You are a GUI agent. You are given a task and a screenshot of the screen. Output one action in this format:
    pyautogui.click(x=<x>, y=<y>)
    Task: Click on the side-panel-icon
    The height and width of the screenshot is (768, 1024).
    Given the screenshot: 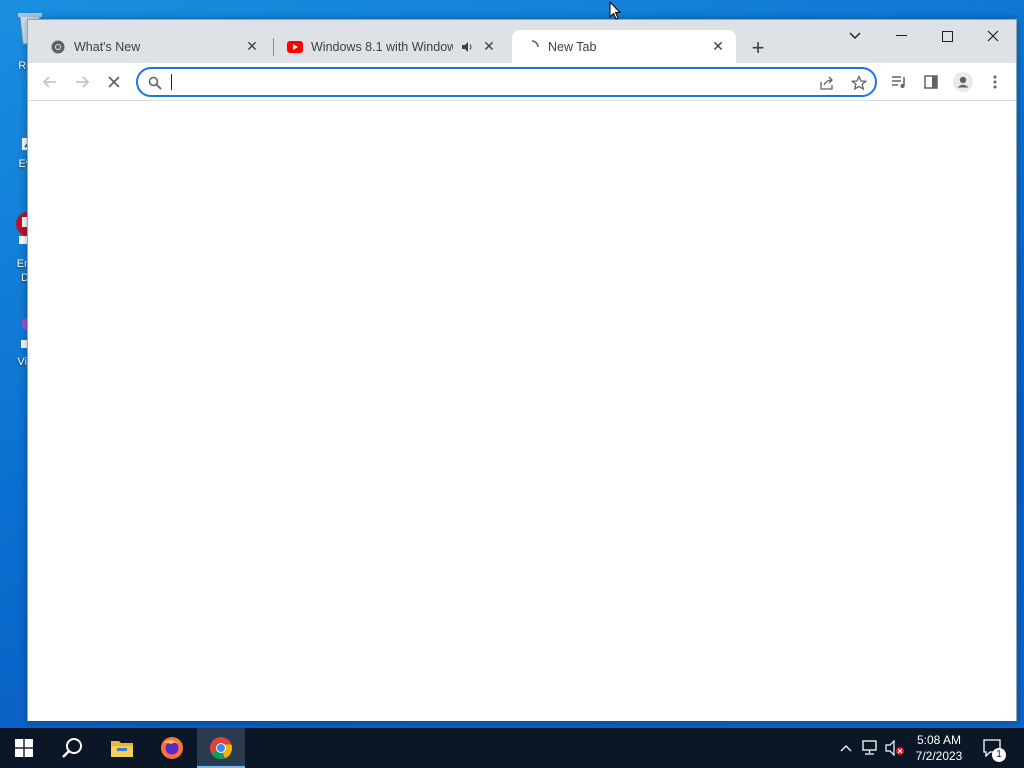 What is the action you would take?
    pyautogui.click(x=931, y=82)
    